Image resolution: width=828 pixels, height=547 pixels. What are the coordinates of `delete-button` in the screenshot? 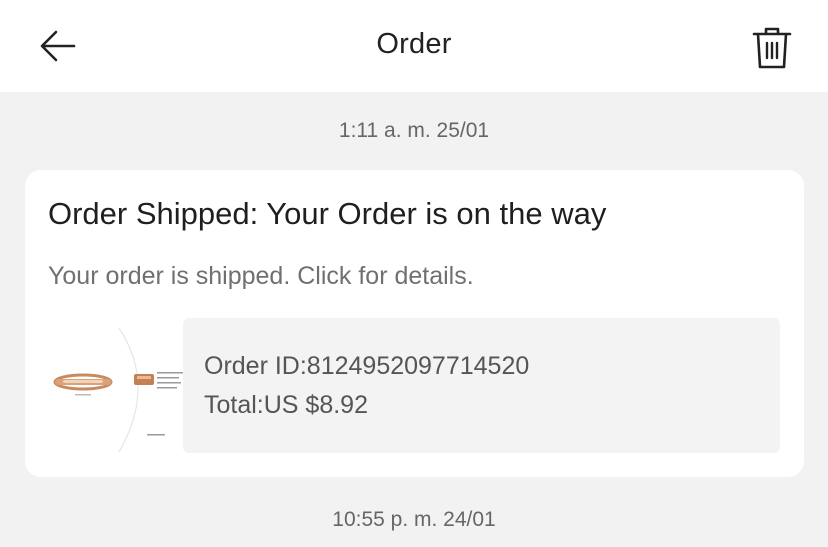 It's located at (772, 48).